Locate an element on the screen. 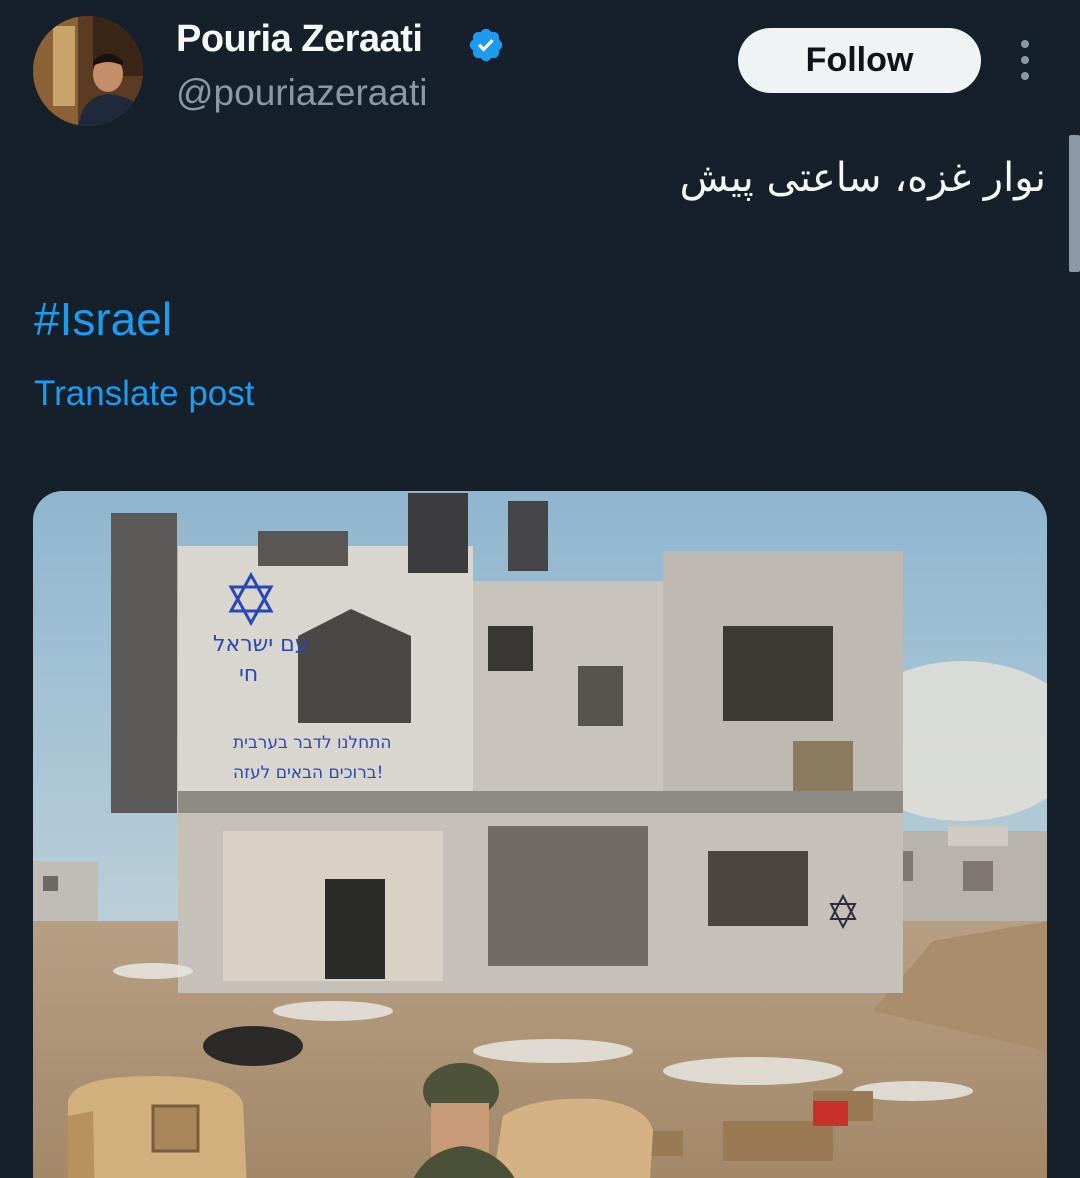 This screenshot has height=1178, width=1080. author-avatar is located at coordinates (88, 71).